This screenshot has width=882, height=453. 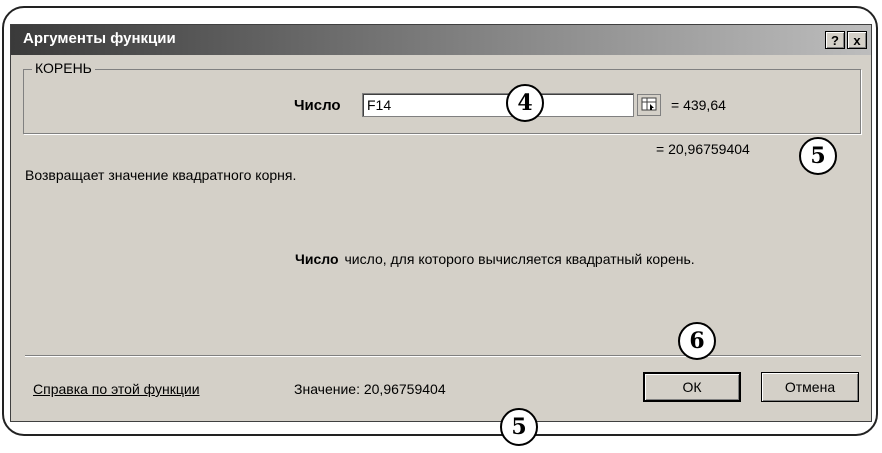 I want to click on function-name-label: КОРЕНЬ, so click(x=63, y=68).